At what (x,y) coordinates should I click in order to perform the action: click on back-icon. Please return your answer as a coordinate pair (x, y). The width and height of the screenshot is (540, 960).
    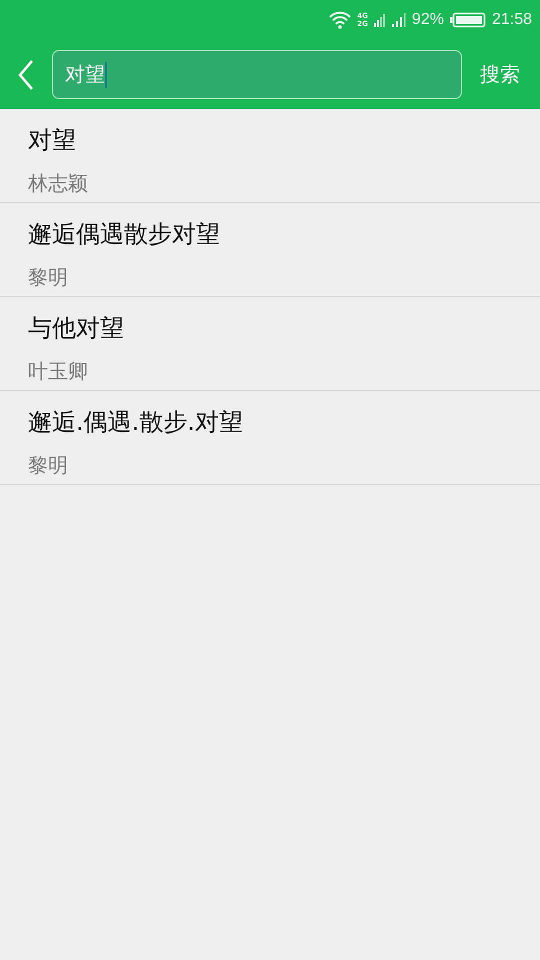
    Looking at the image, I should click on (26, 75).